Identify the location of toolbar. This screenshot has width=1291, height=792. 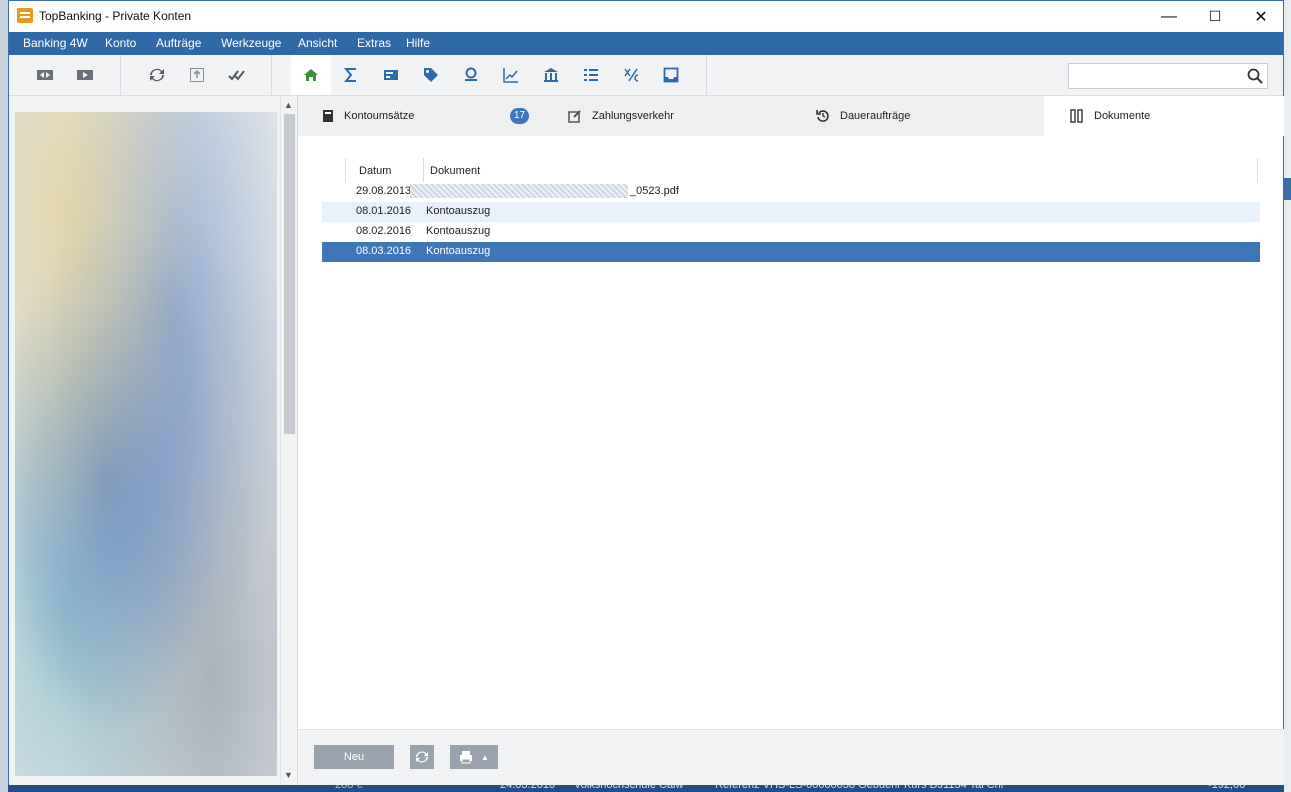
(646, 75).